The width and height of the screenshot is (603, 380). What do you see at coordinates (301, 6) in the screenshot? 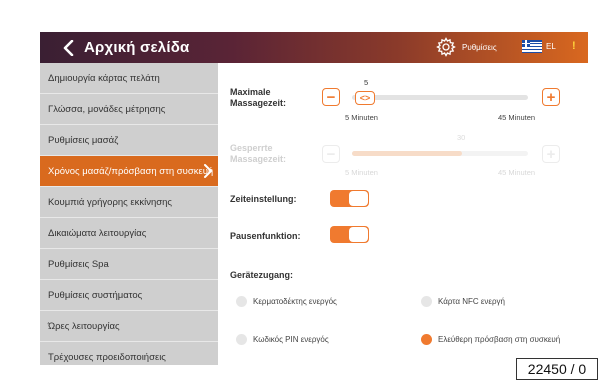
I see `screen-border-top` at bounding box center [301, 6].